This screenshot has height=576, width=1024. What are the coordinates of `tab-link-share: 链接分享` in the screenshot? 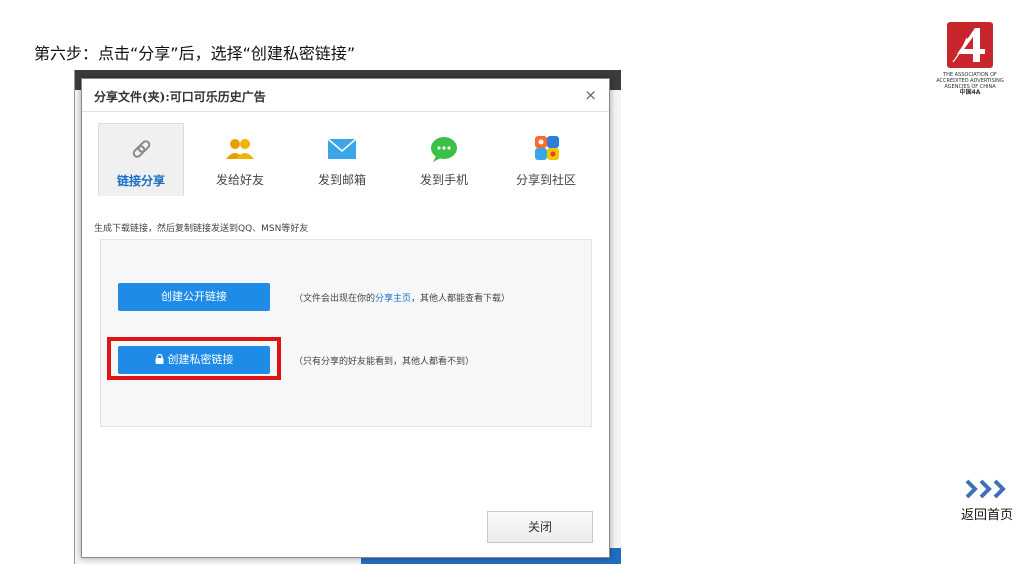 It's located at (141, 159).